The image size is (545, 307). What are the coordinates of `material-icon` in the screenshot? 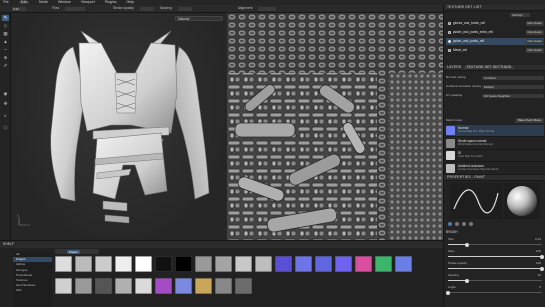 It's located at (471, 224).